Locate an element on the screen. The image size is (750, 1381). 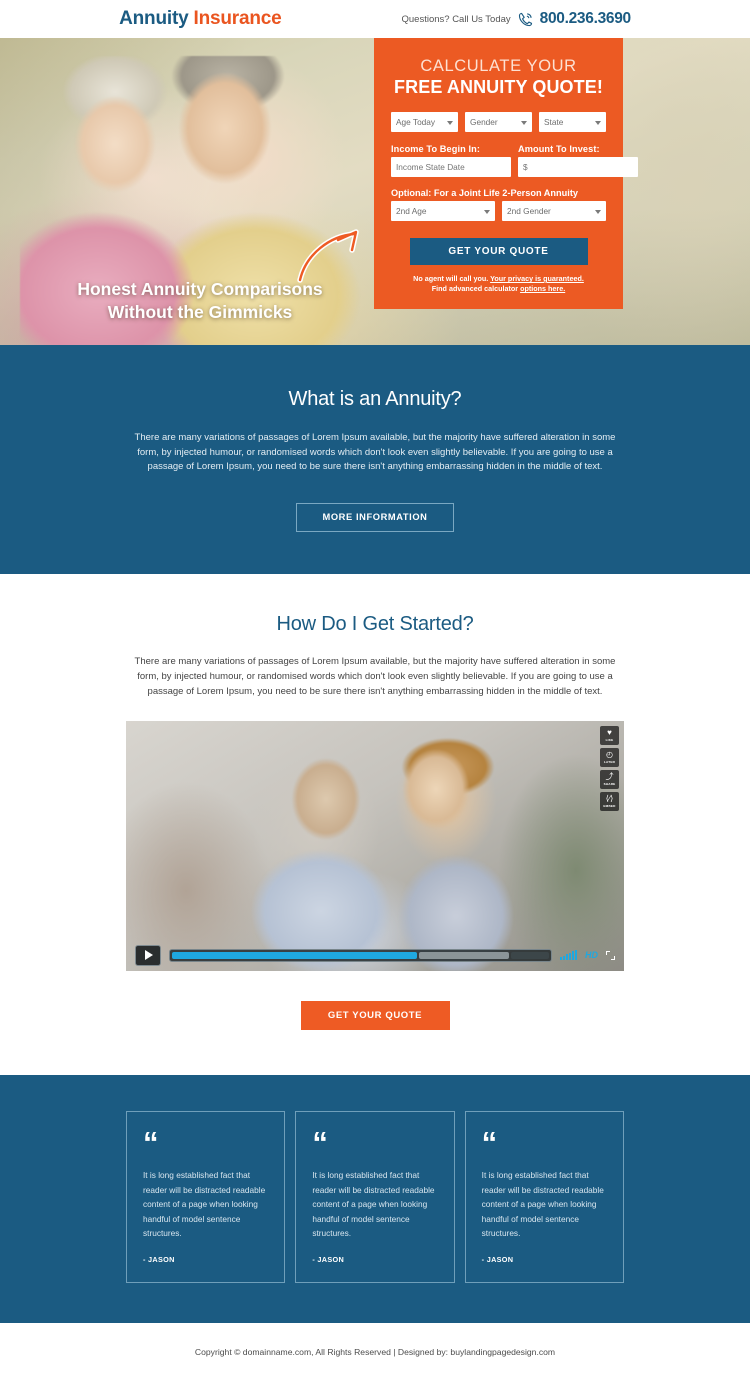
heart-icon: ♥ is located at coordinates (609, 733).